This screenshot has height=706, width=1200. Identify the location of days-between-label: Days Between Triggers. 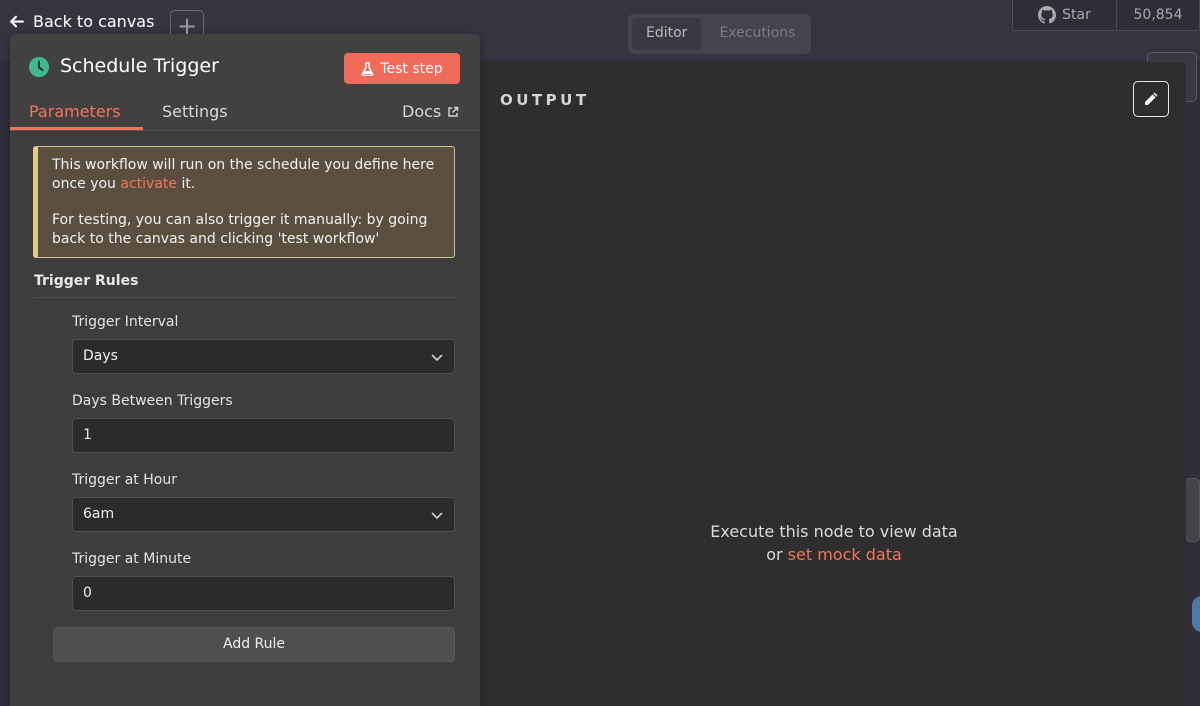
(152, 401).